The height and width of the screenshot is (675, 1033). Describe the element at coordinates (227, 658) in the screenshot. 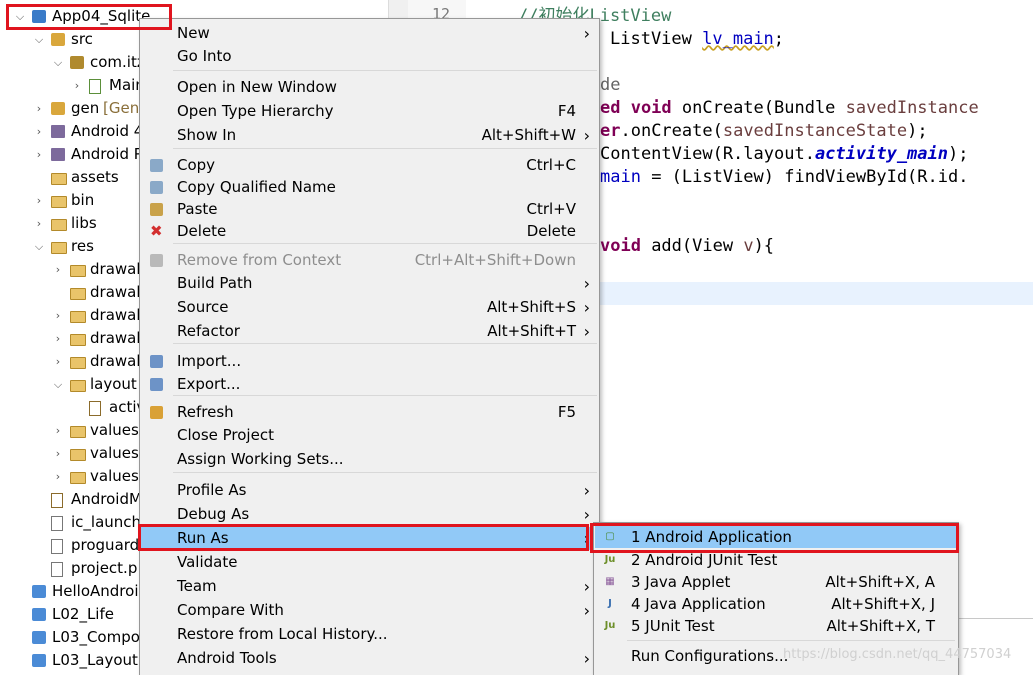

I see `menu-item-label: Android Tools` at that location.